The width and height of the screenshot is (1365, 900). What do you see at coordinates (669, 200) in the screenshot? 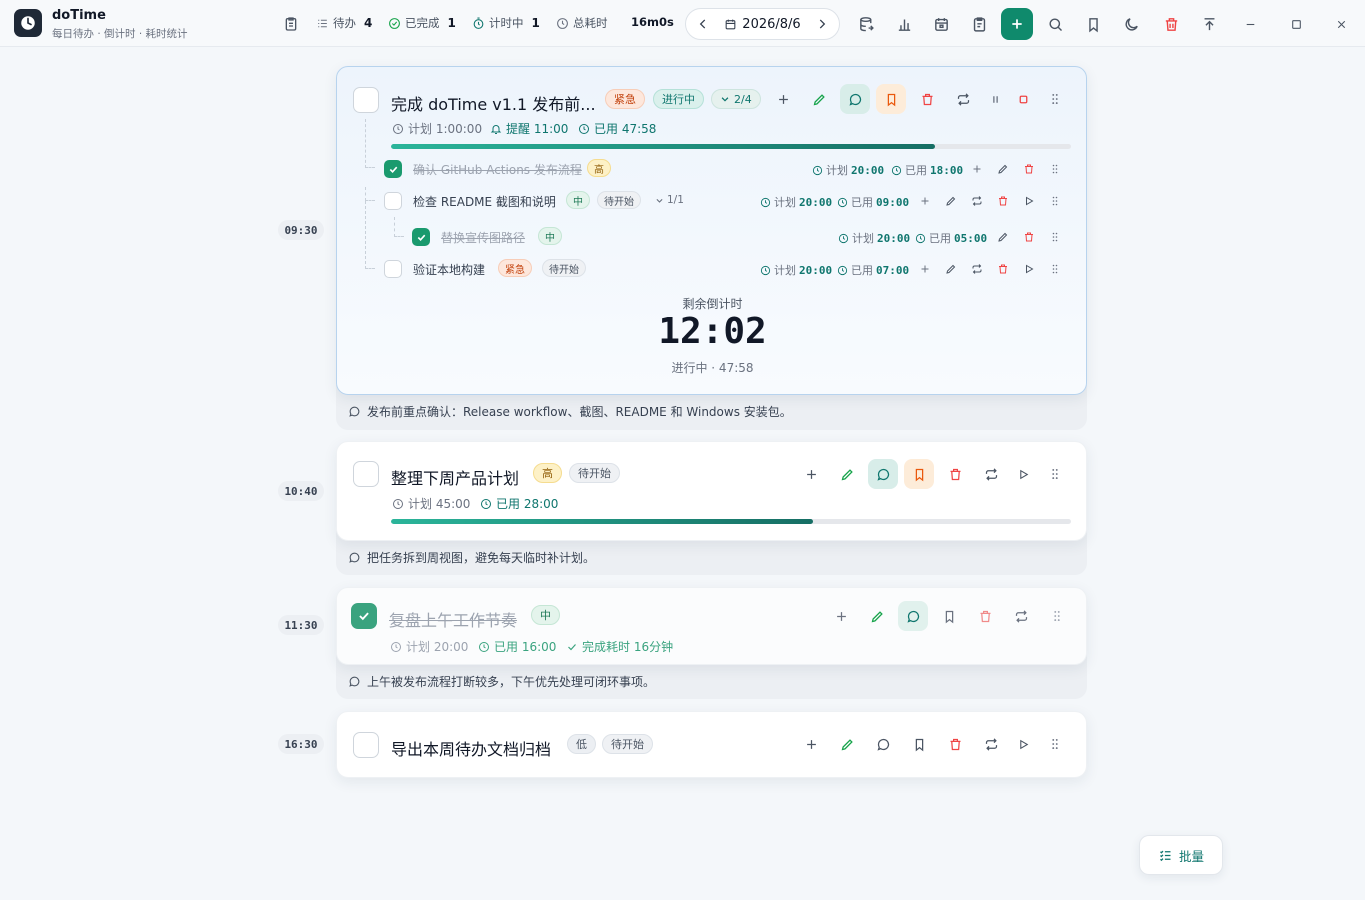
I see `subtask-count-badge: 1/1` at bounding box center [669, 200].